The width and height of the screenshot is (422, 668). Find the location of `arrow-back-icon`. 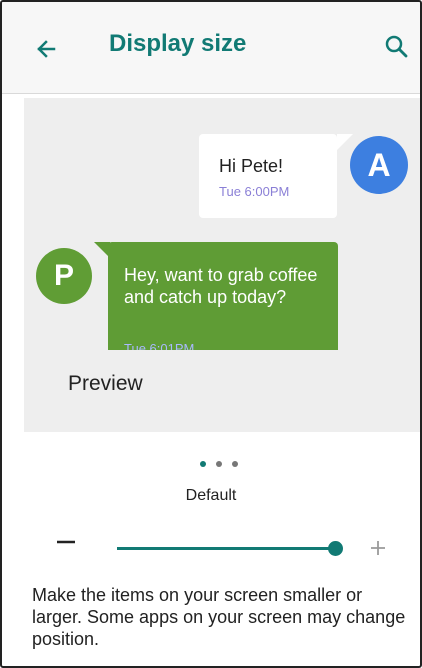

arrow-back-icon is located at coordinates (46, 49).